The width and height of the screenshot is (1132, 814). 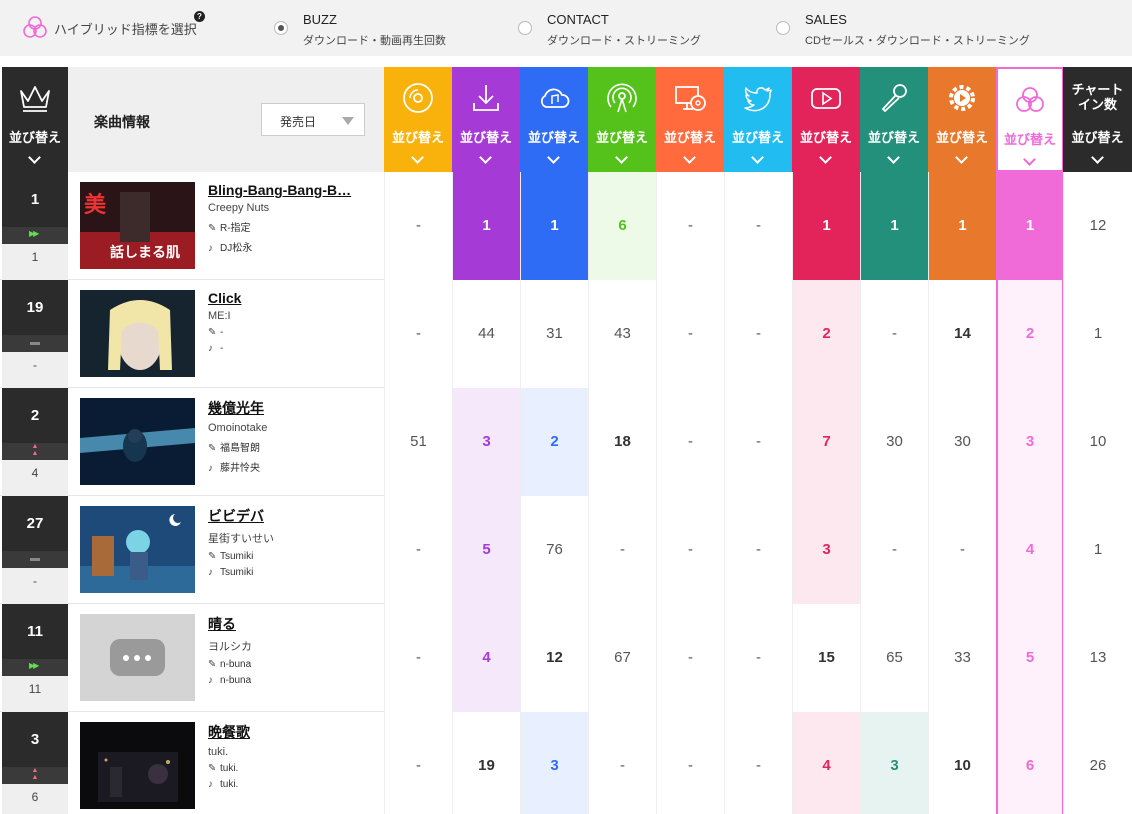 What do you see at coordinates (826, 19) in the screenshot?
I see `option-name: SALES` at bounding box center [826, 19].